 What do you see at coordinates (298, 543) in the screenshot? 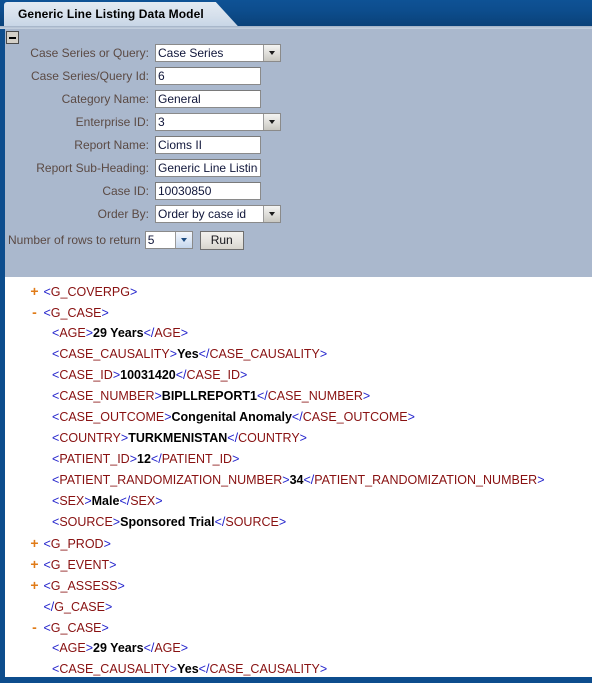
I see `xml-line: + <G_PROD>` at bounding box center [298, 543].